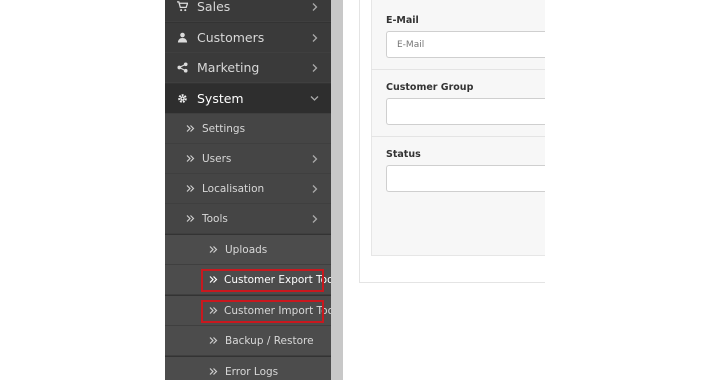 This screenshot has width=710, height=380. I want to click on customer-group-label: Customer Group, so click(430, 87).